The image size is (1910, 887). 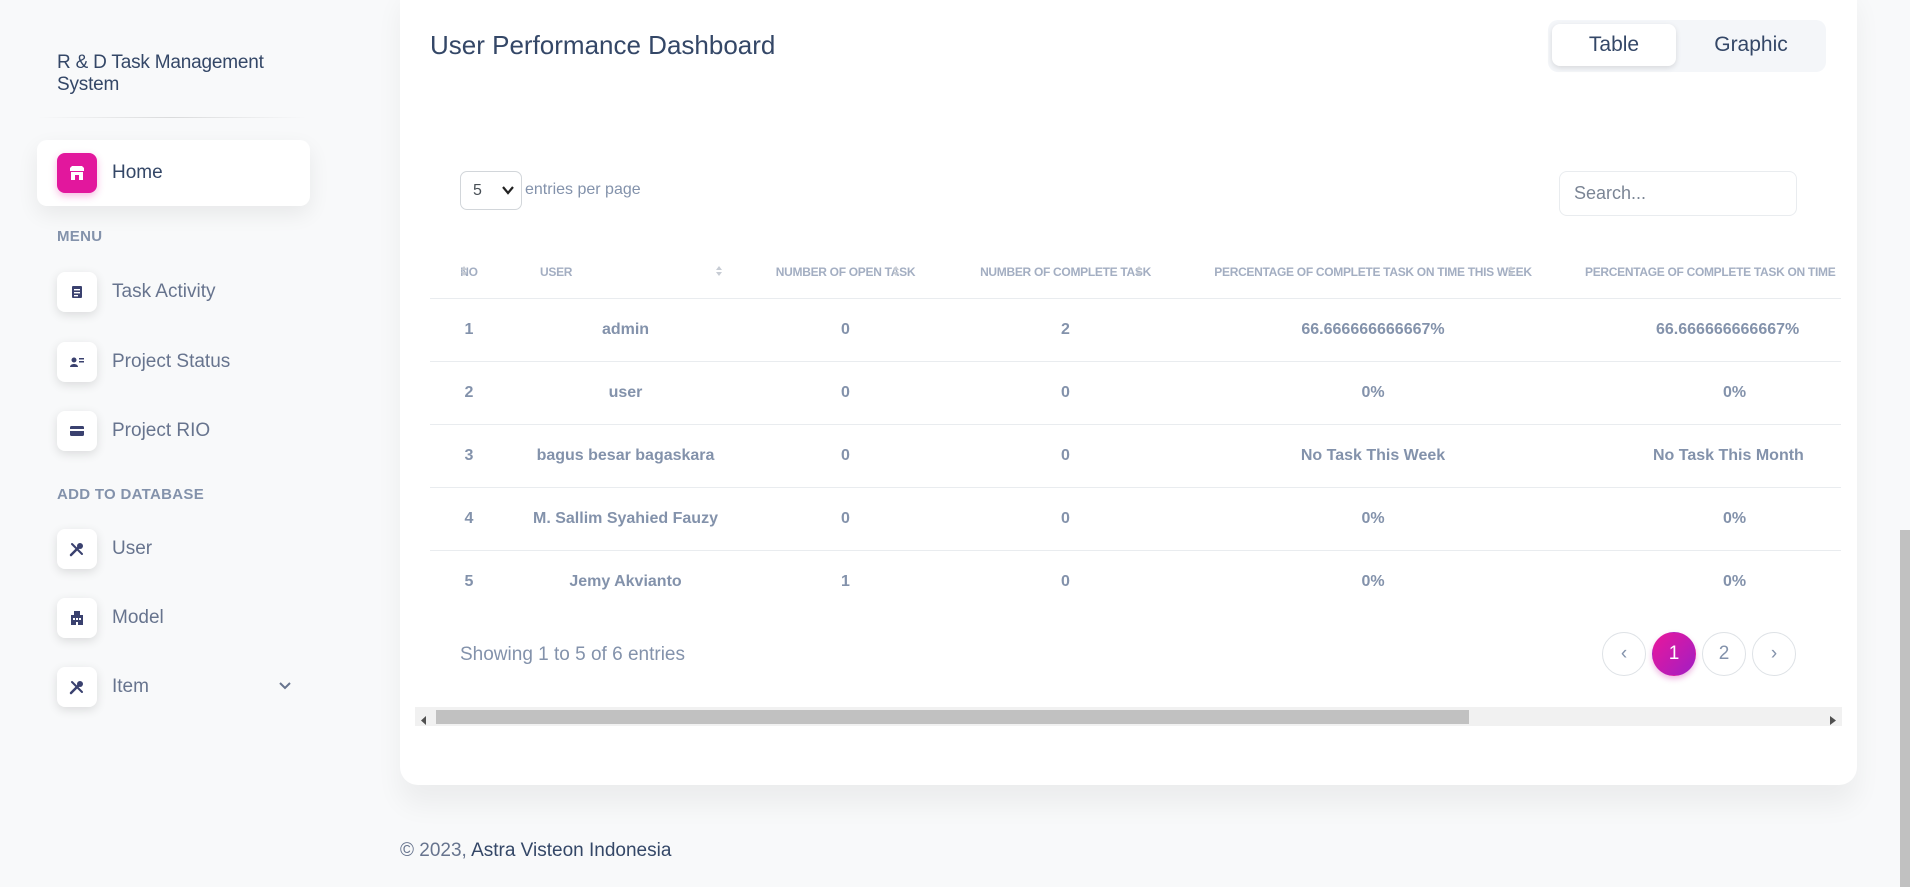 What do you see at coordinates (1065, 330) in the screenshot?
I see `cell-complete-task: 2` at bounding box center [1065, 330].